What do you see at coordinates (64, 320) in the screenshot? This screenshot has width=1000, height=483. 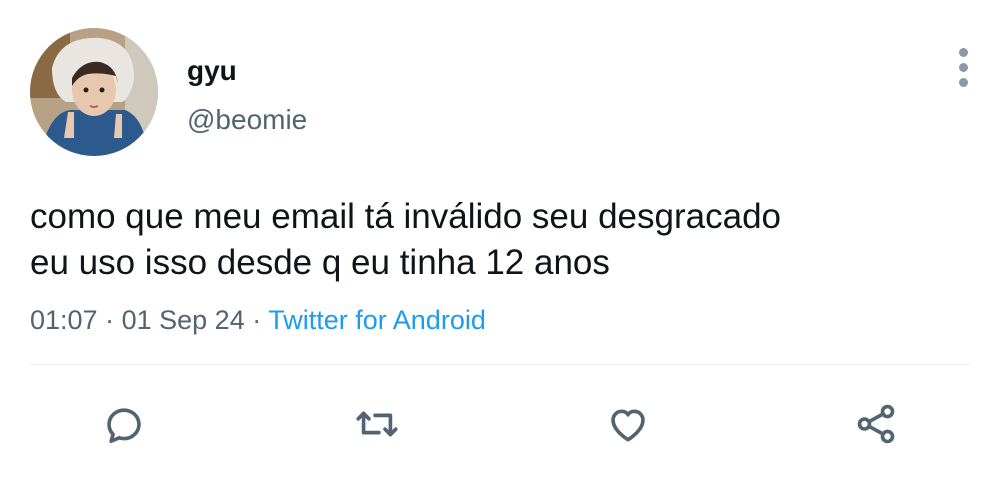 I see `tweet-time: 01:07` at bounding box center [64, 320].